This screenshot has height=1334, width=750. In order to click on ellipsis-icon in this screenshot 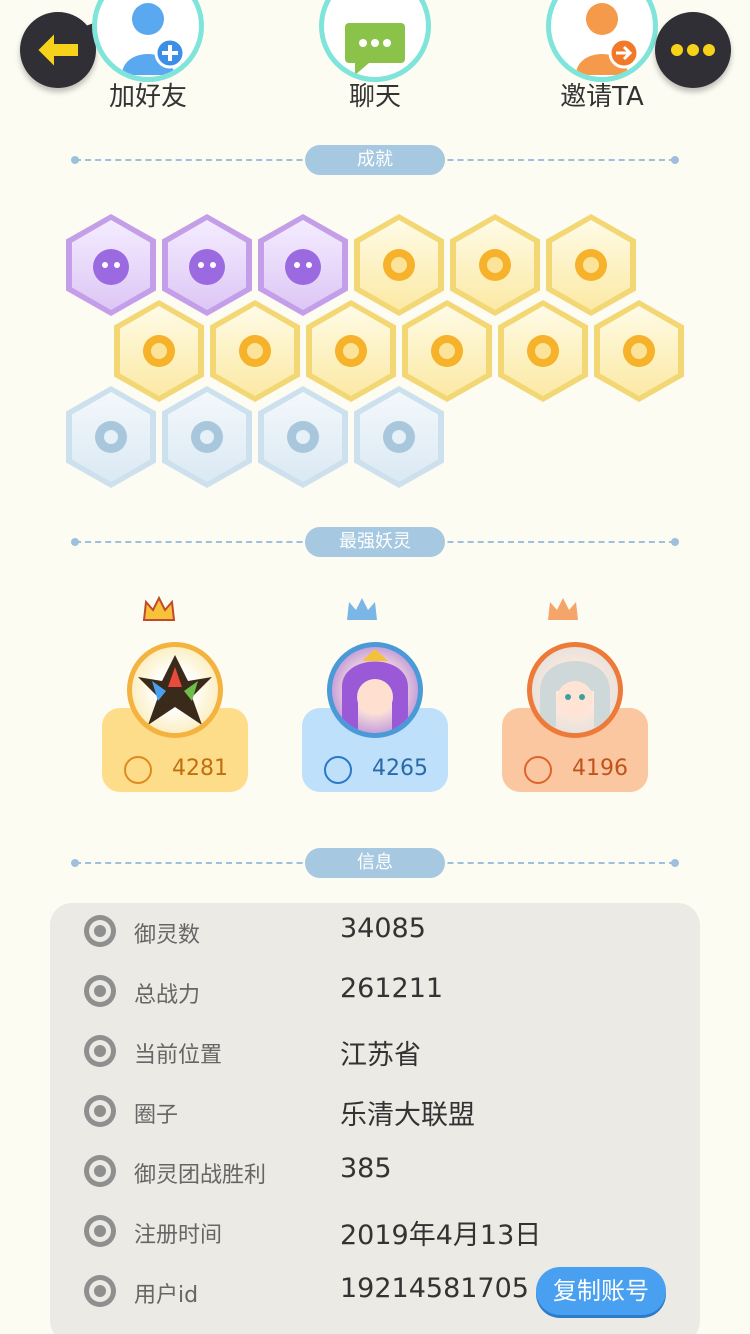, I will do `click(693, 50)`.